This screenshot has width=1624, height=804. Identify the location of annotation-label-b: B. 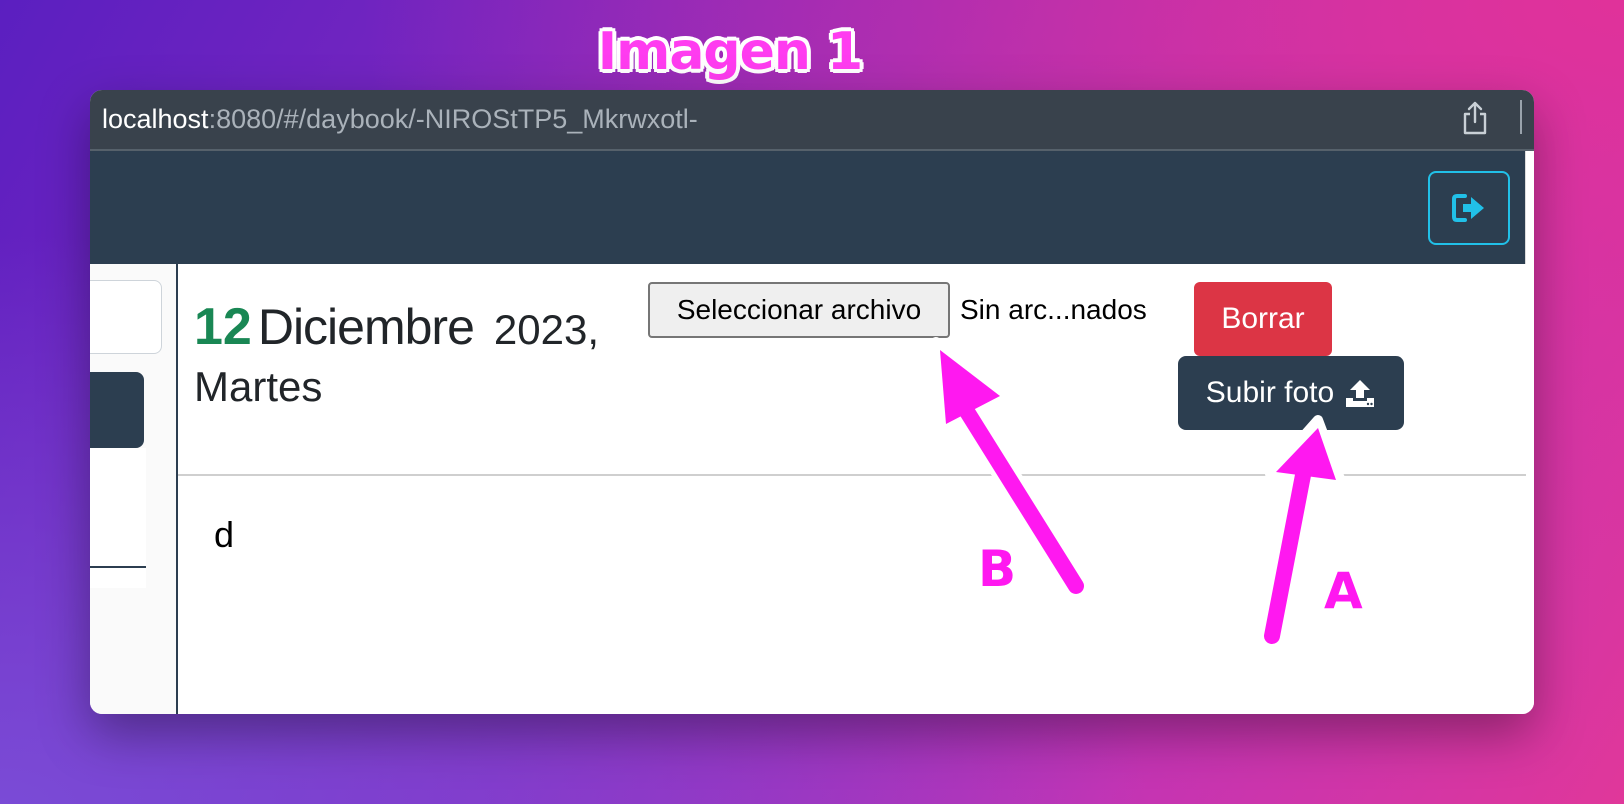
(997, 569).